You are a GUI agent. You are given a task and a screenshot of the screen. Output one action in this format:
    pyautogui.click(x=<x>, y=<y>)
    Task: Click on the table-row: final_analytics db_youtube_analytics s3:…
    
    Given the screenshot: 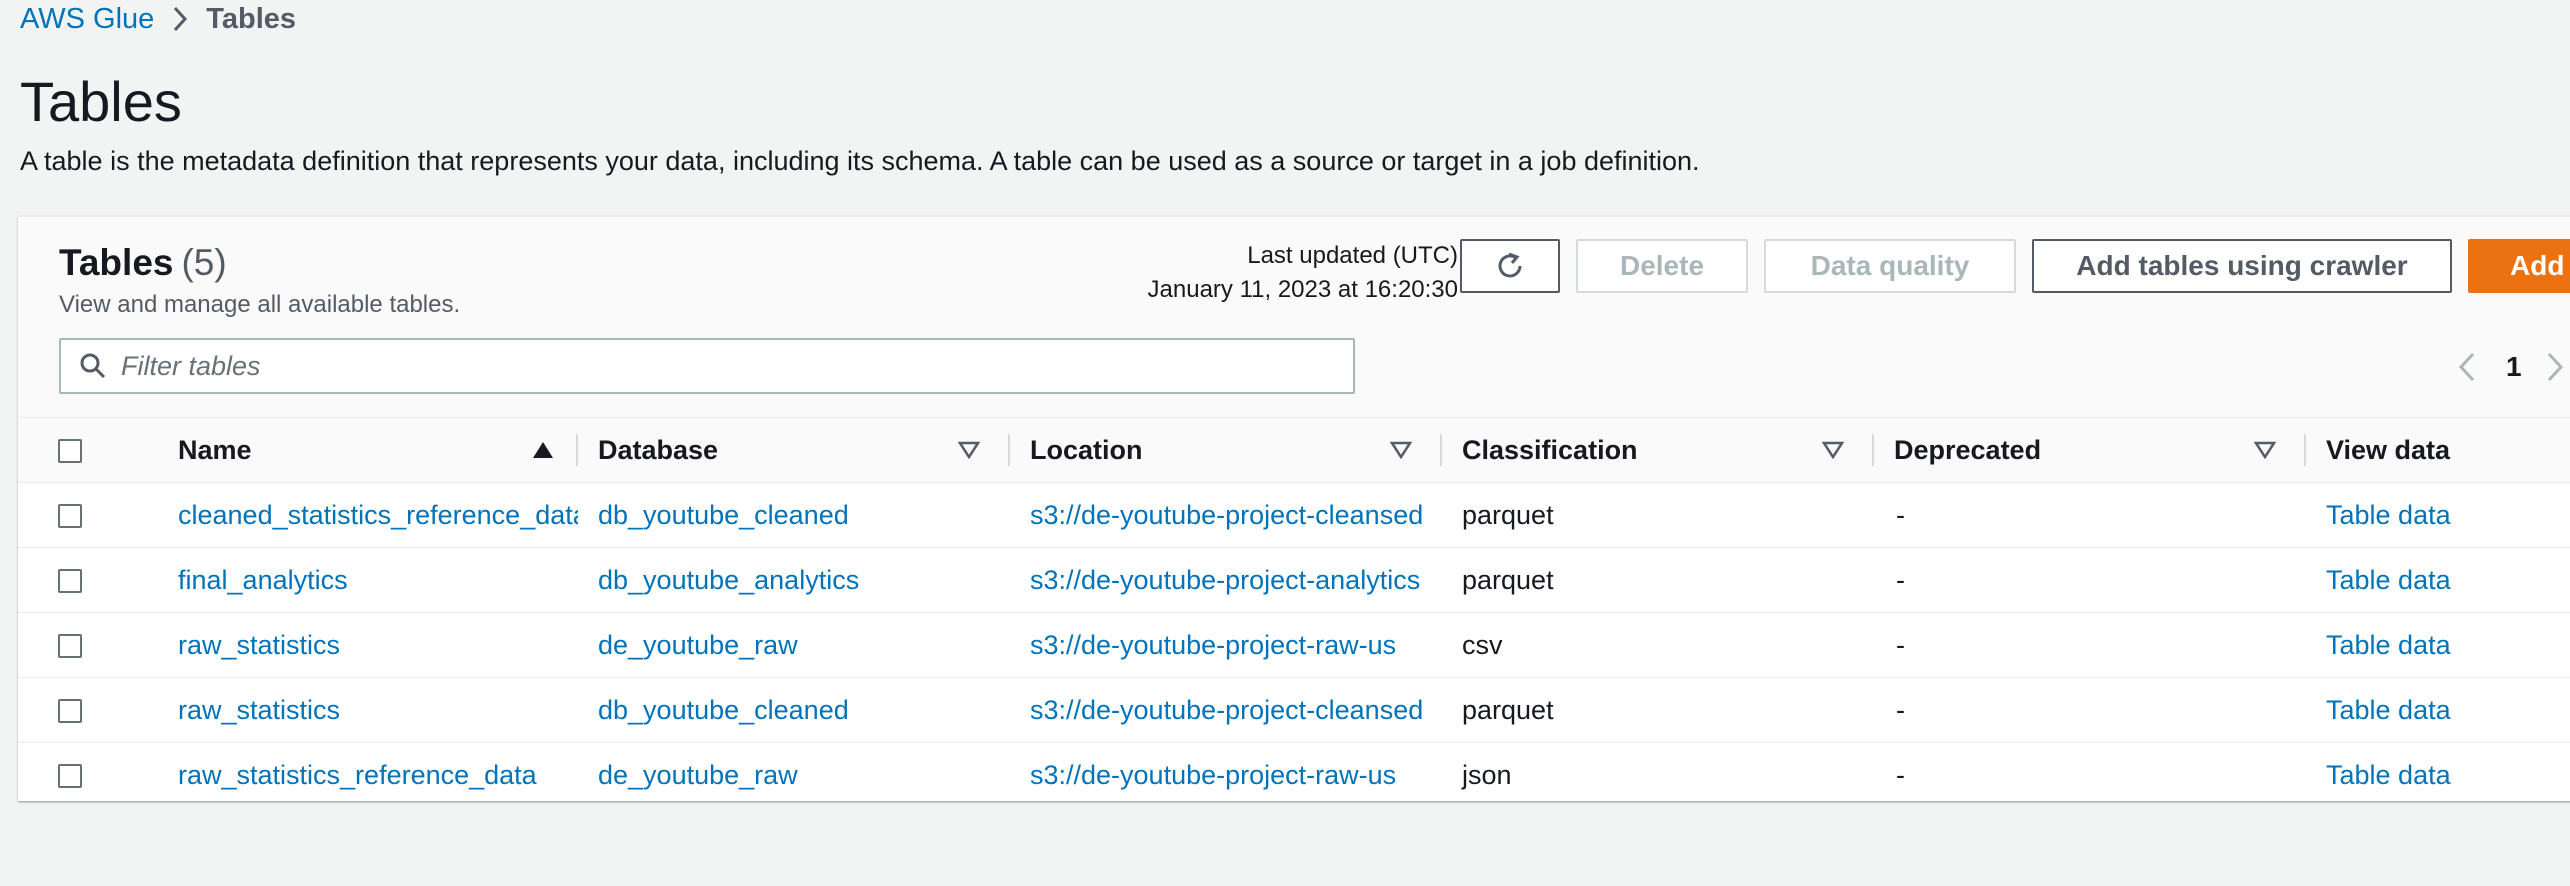 What is the action you would take?
    pyautogui.click(x=1294, y=580)
    